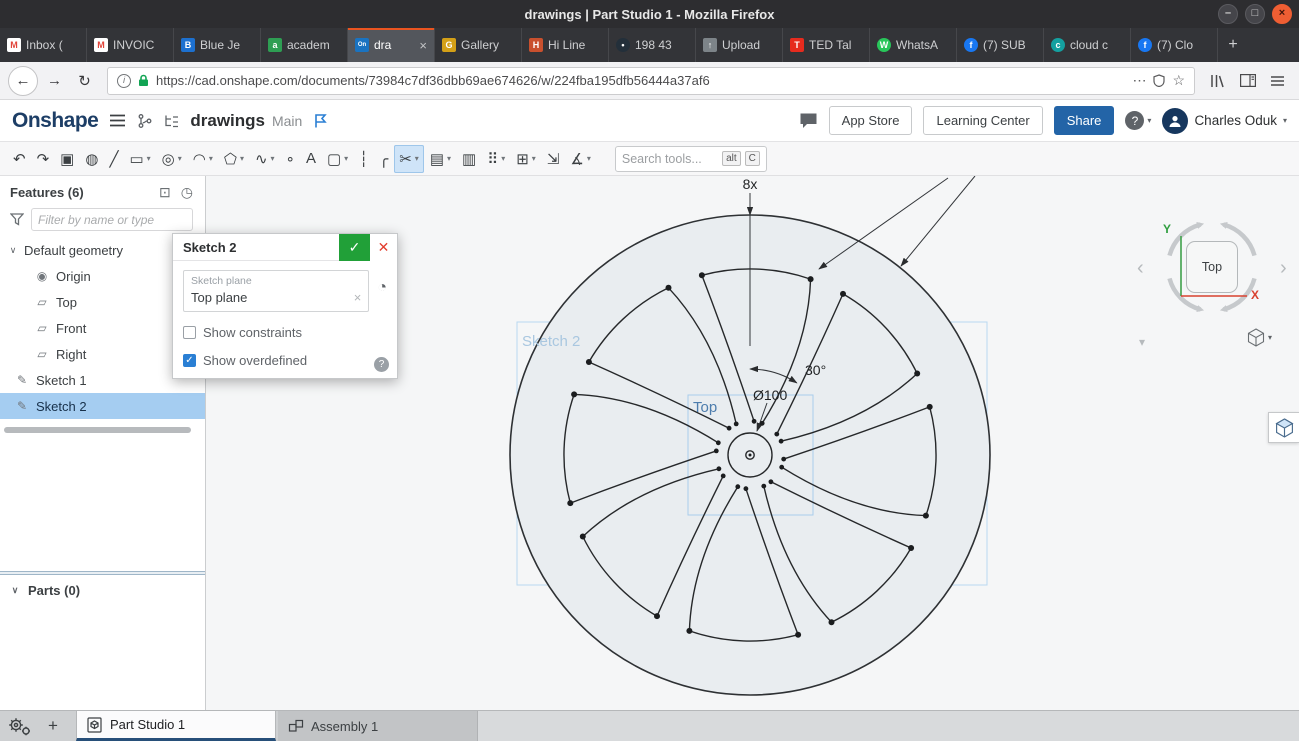  What do you see at coordinates (311, 159) in the screenshot?
I see `text-icon: A` at bounding box center [311, 159].